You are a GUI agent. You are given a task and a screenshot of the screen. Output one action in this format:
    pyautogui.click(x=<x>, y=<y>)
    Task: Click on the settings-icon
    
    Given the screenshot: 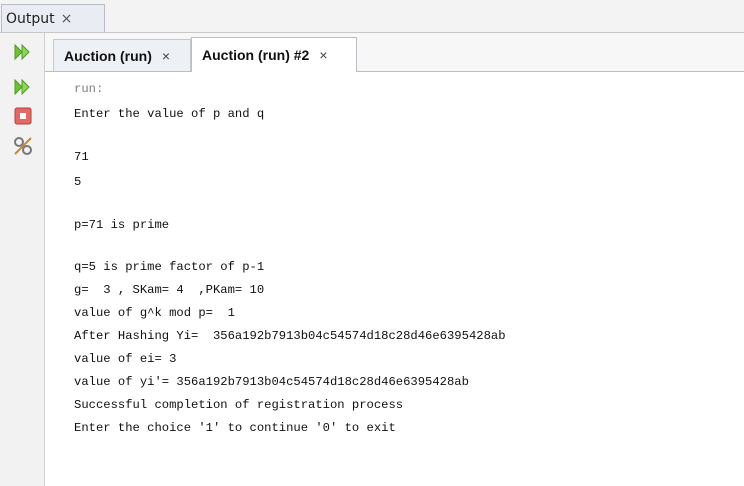 What is the action you would take?
    pyautogui.click(x=23, y=146)
    